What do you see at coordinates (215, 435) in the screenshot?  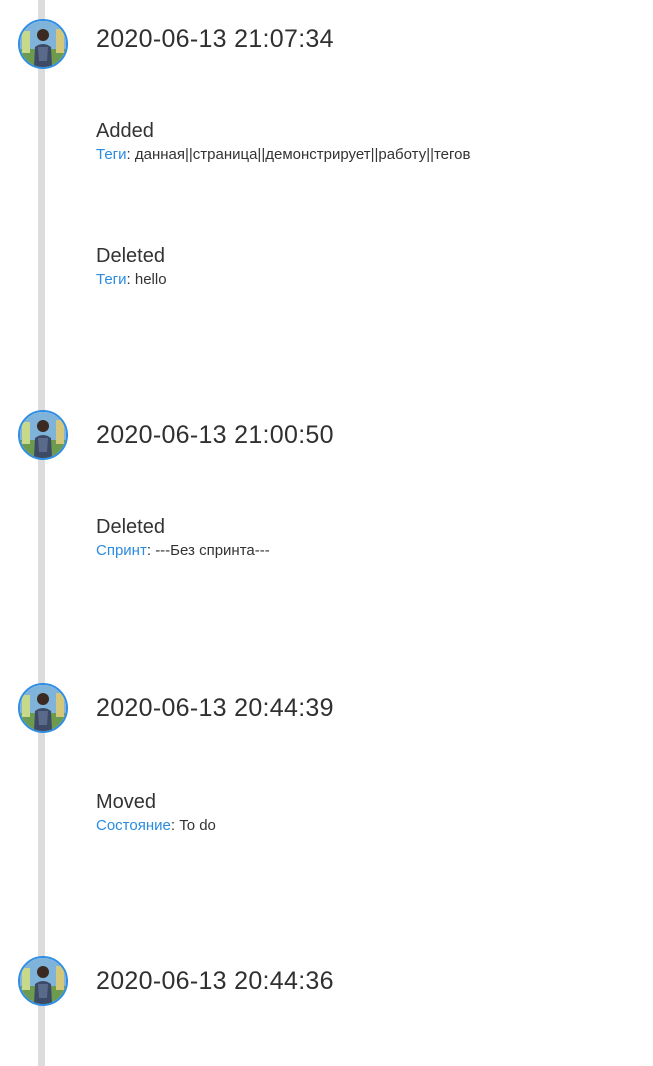 I see `entry-timestamp: 2020-06-13 21:00:50` at bounding box center [215, 435].